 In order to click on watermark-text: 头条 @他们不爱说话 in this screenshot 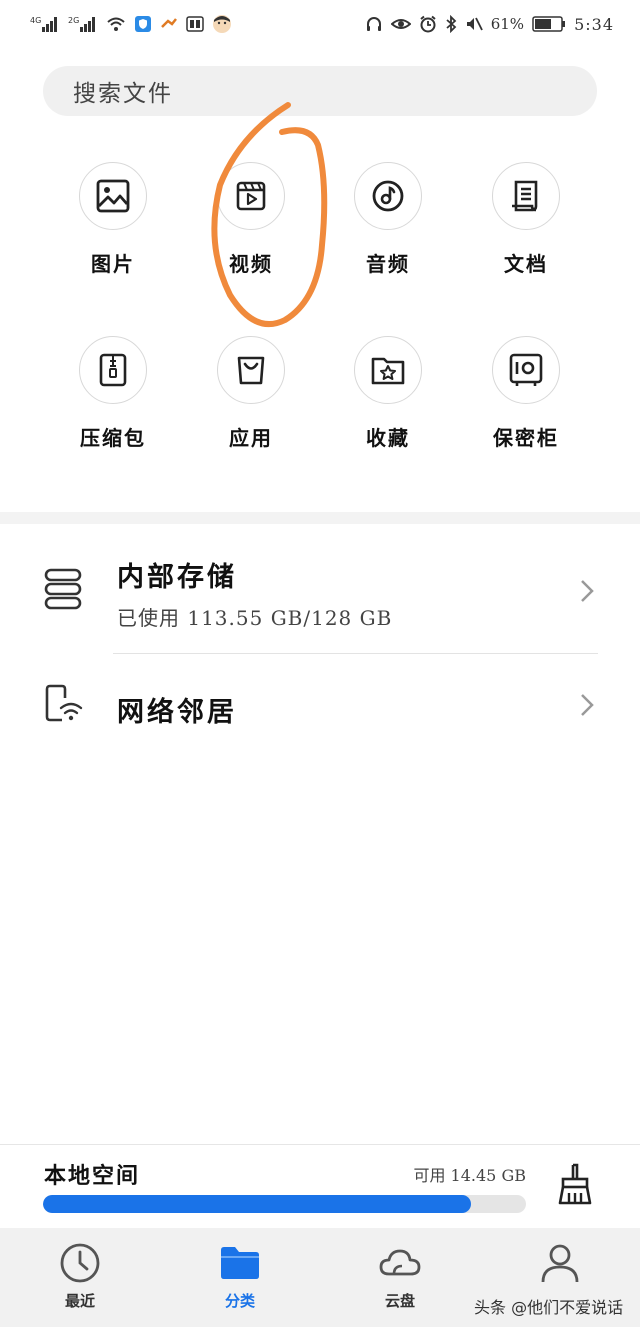, I will do `click(549, 1307)`.